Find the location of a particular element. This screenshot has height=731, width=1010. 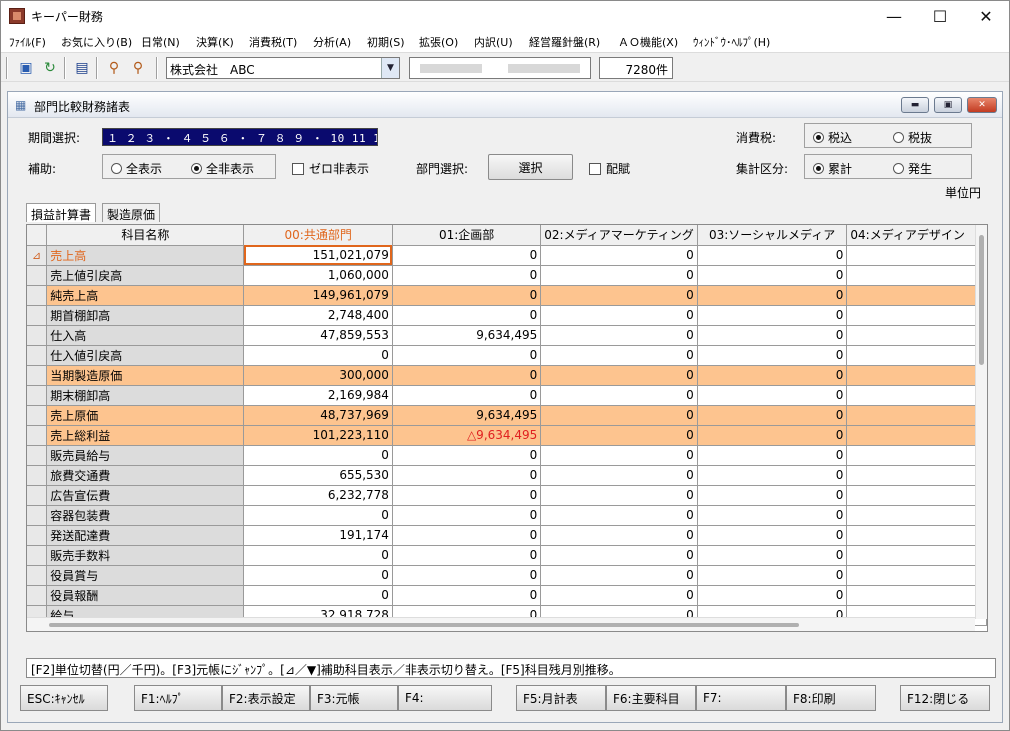

table-row: 期首棚卸高 2,748,400 0 0 0 is located at coordinates (507, 315).